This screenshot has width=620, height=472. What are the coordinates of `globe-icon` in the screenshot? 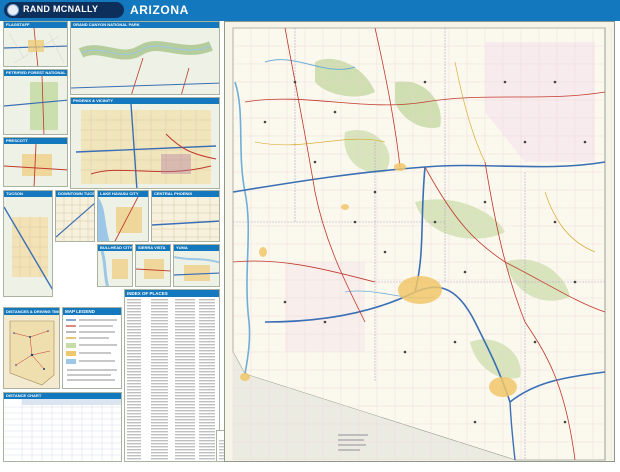 It's located at (13, 10).